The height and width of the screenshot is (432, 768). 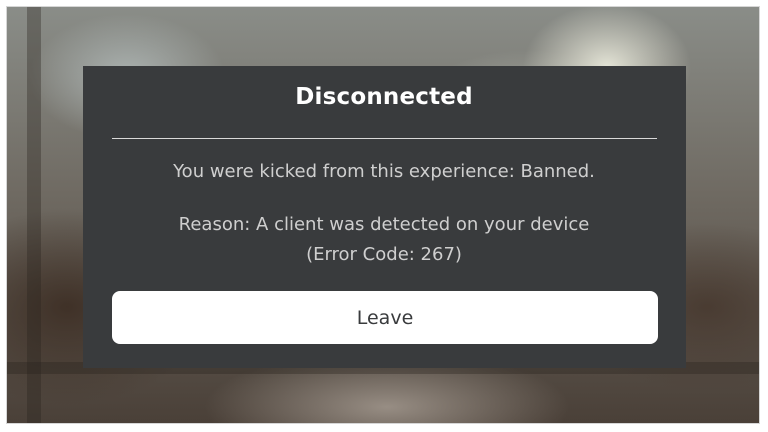 I want to click on dialog-title: Disconnected, so click(x=384, y=97).